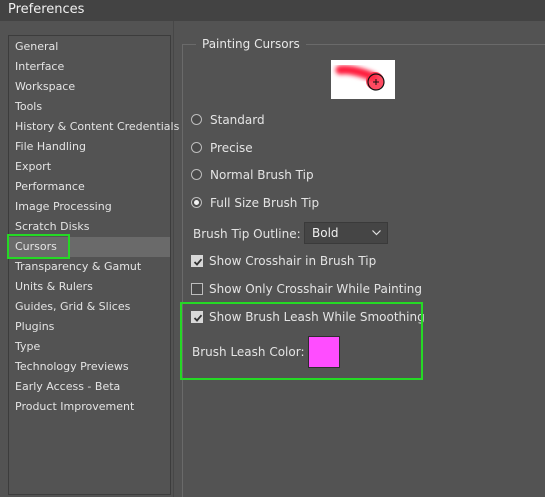 The width and height of the screenshot is (545, 497). I want to click on full-size-brush-tip-radio-option: Full Size Brush Tip, so click(261, 203).